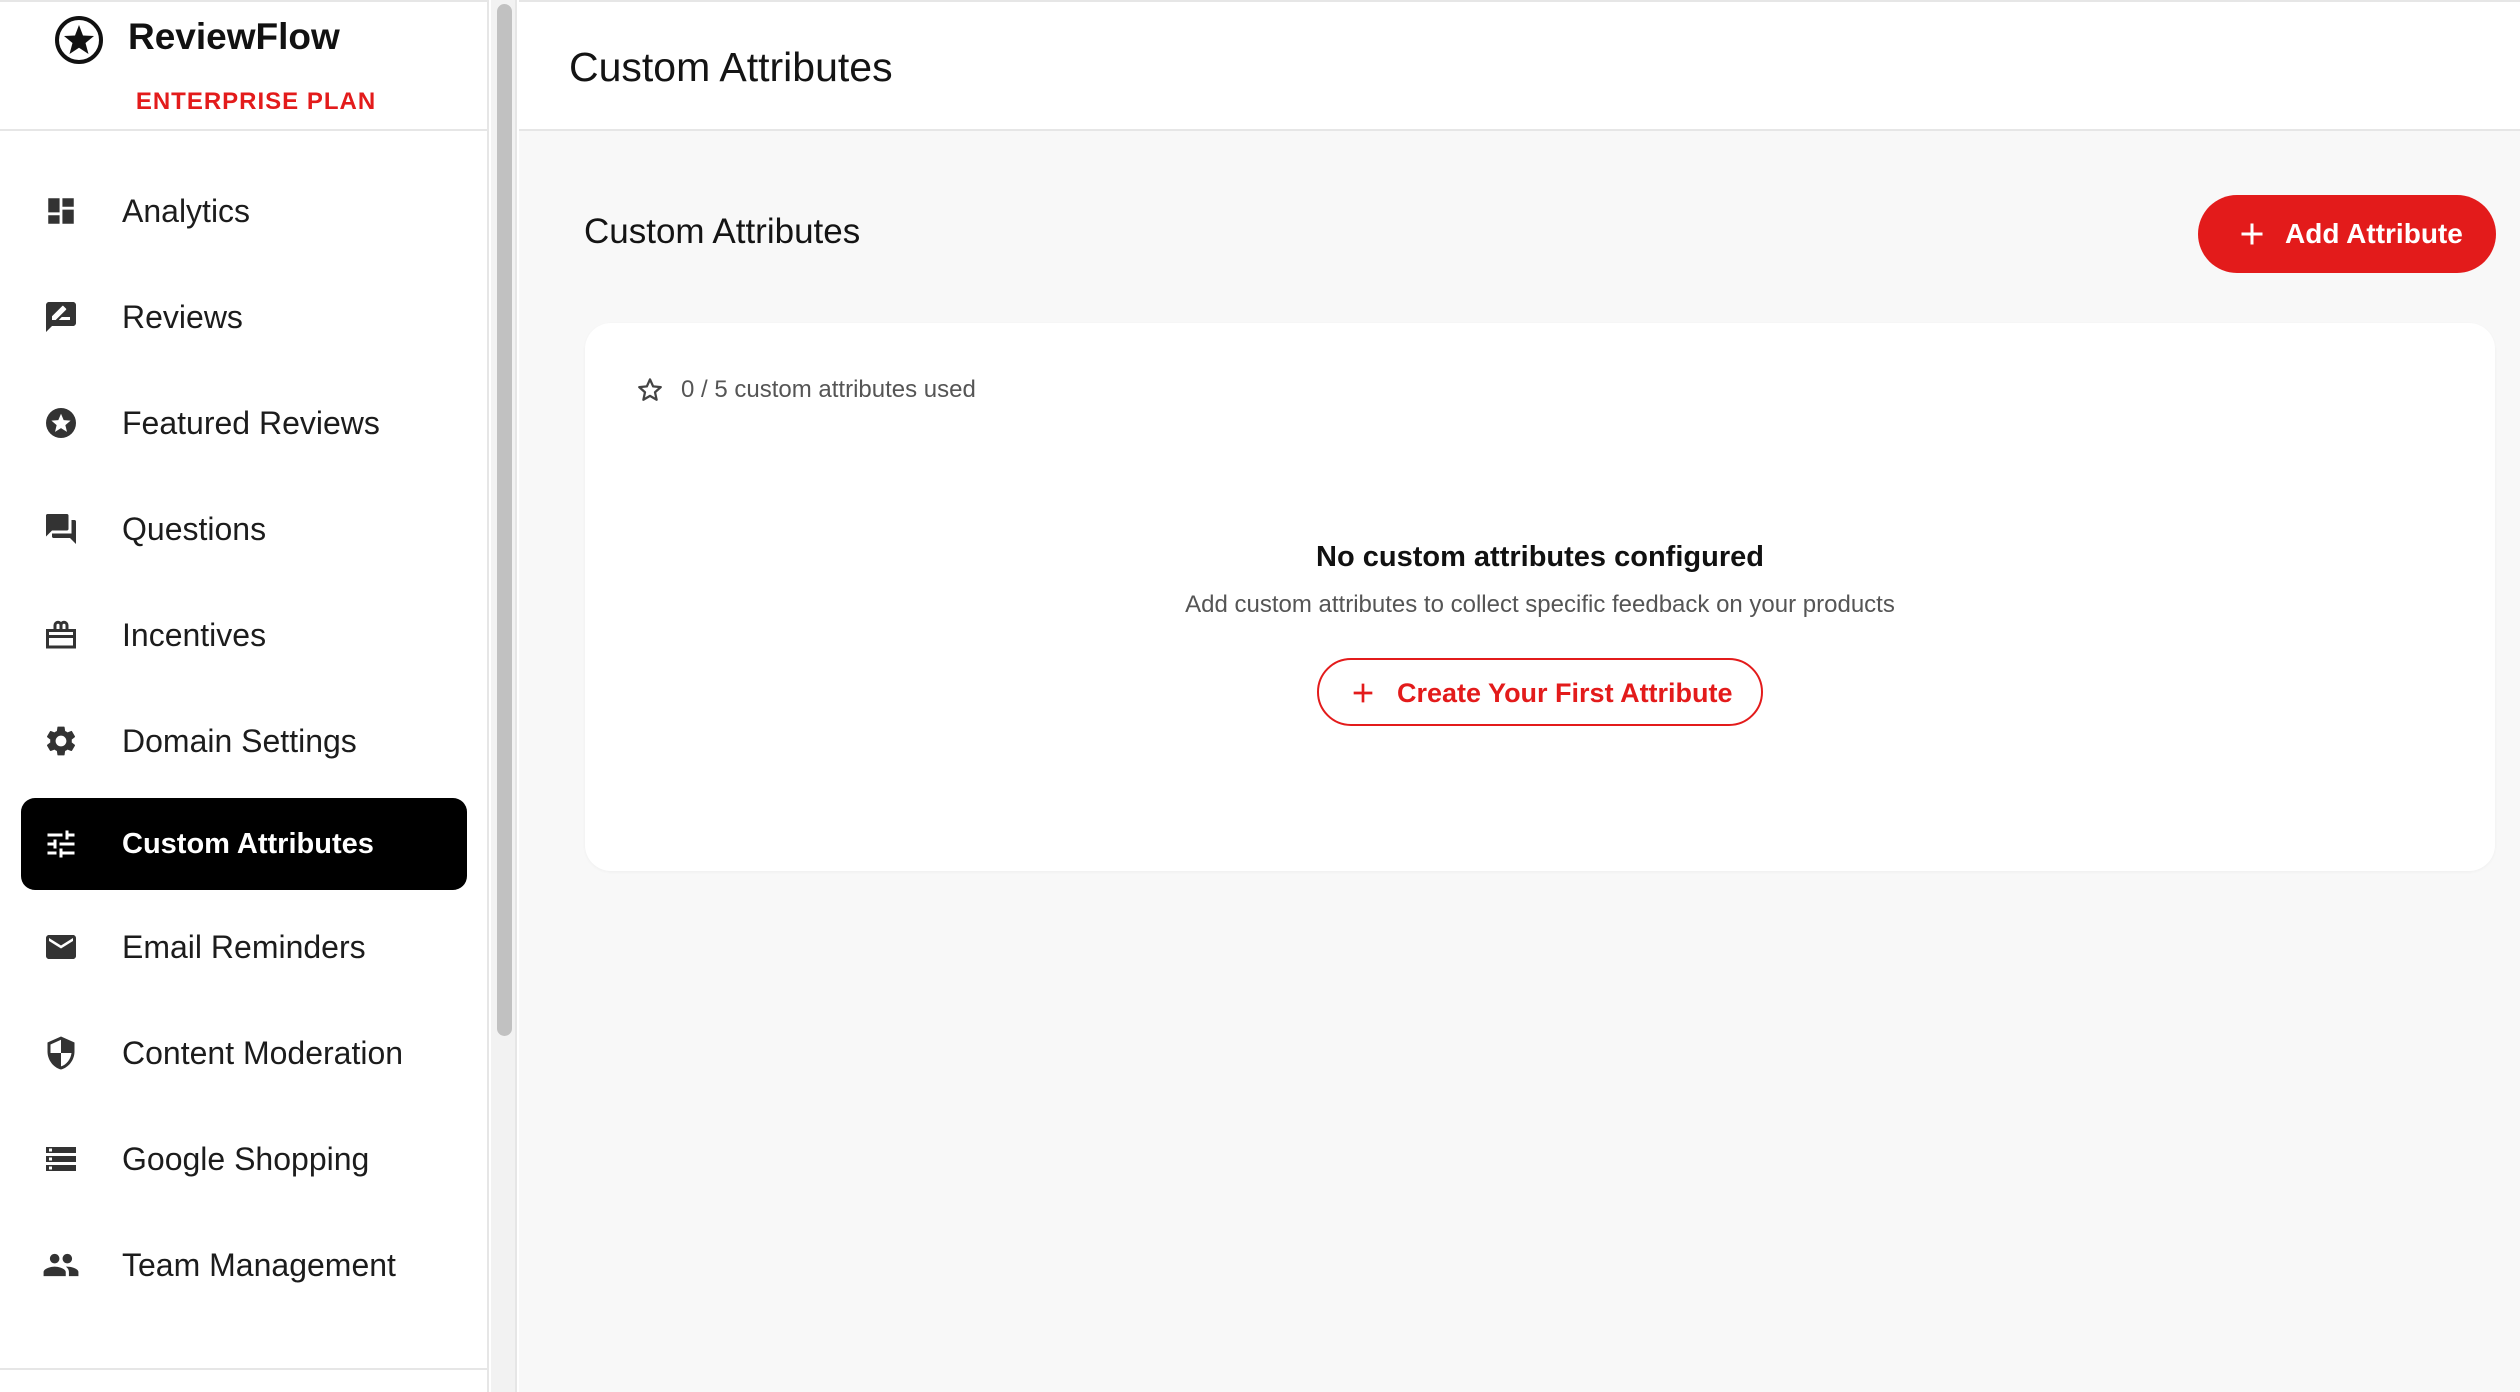 The width and height of the screenshot is (2520, 1392). What do you see at coordinates (2374, 233) in the screenshot?
I see `add-attribute-label: Add Attribute` at bounding box center [2374, 233].